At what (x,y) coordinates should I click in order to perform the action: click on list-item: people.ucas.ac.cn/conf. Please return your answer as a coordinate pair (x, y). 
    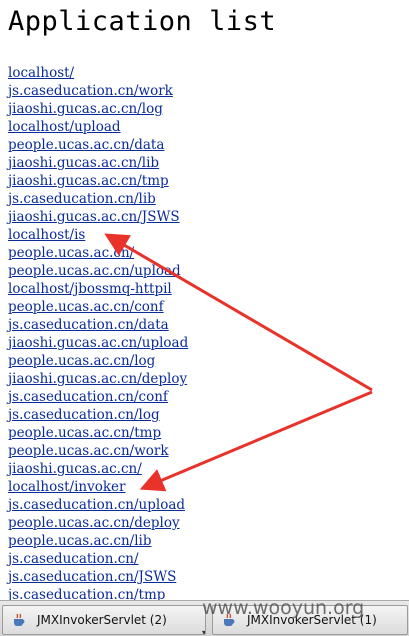
    Looking at the image, I should click on (98, 307).